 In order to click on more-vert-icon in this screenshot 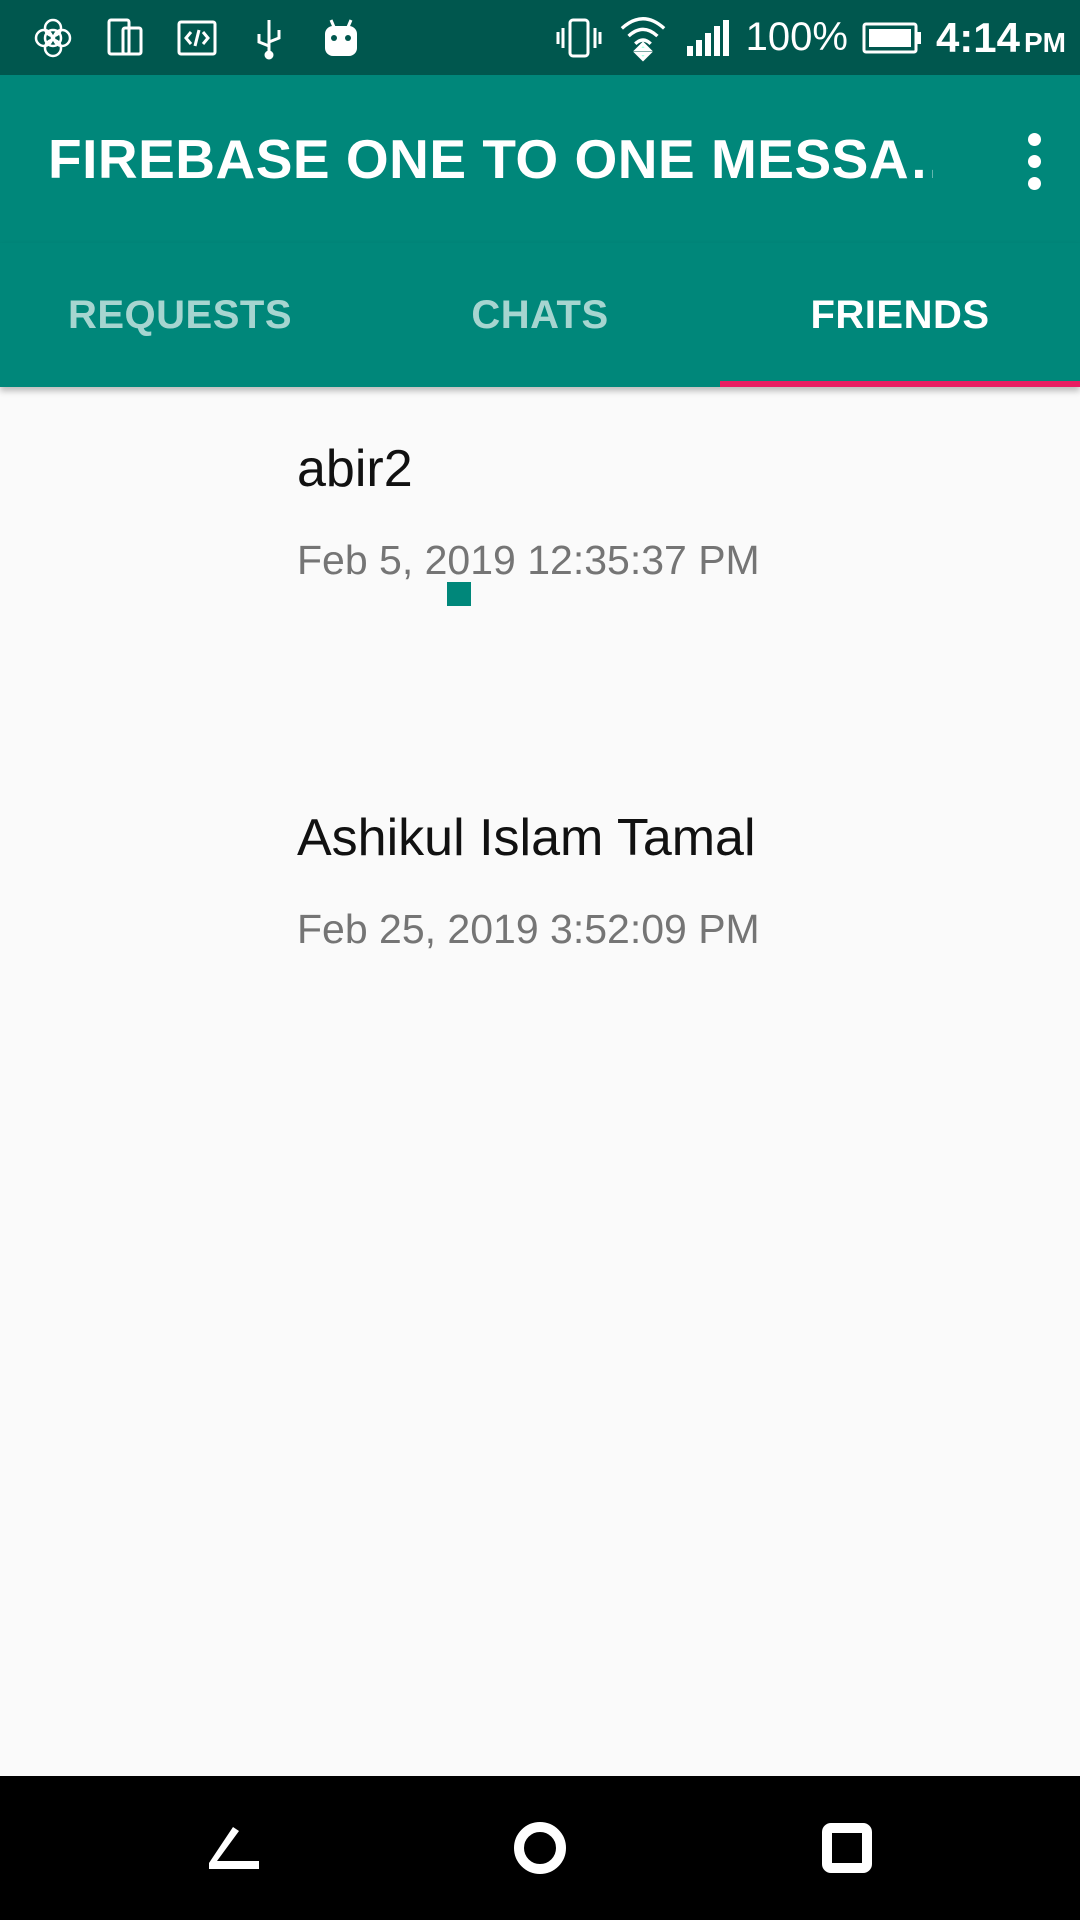, I will do `click(1034, 139)`.